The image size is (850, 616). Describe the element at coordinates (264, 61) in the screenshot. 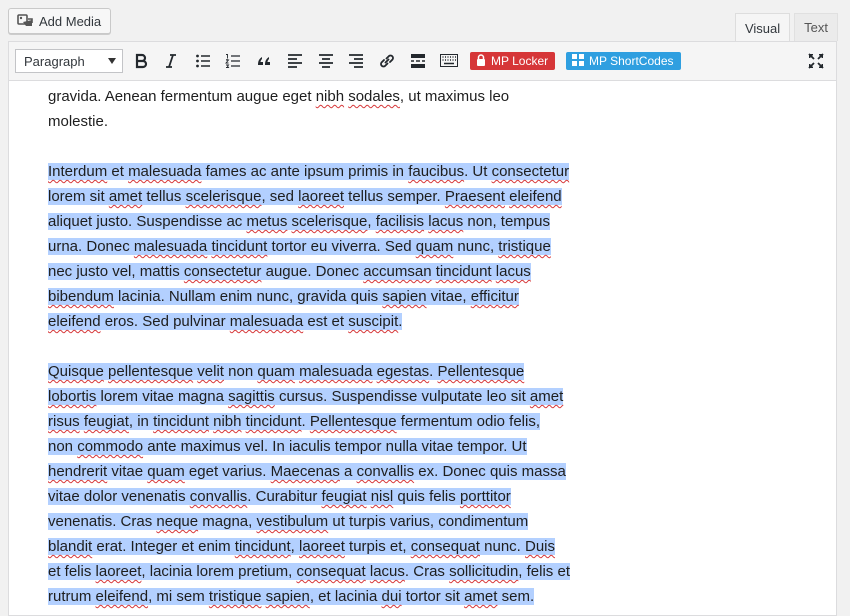

I see `blockquote-icon` at that location.